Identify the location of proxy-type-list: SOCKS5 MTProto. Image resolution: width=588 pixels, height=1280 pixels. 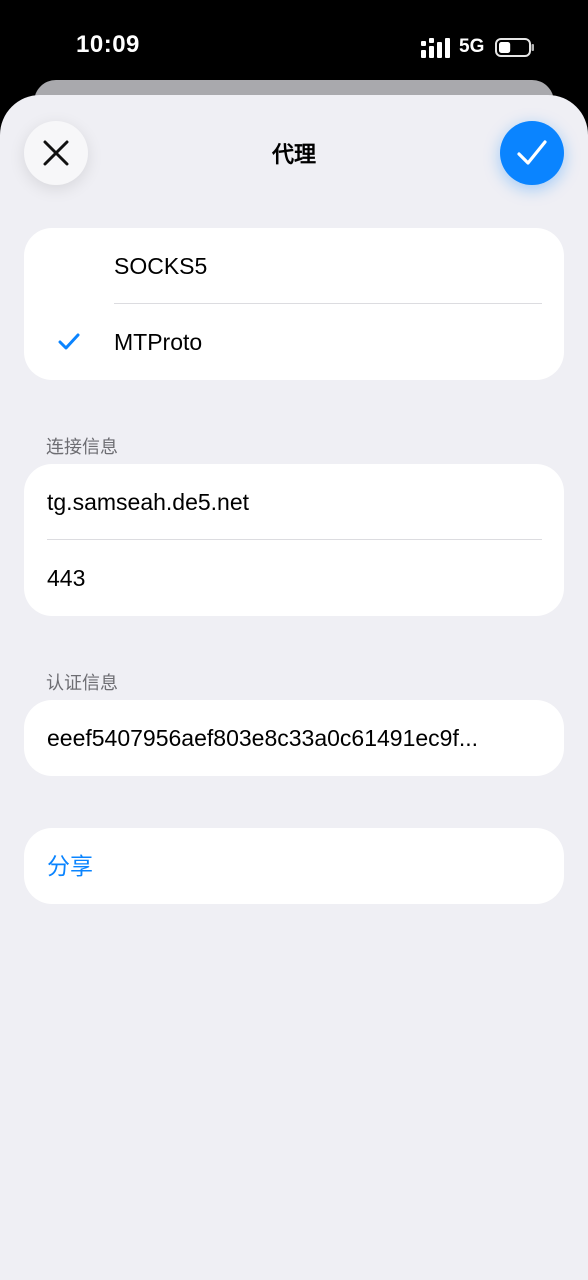
(294, 304).